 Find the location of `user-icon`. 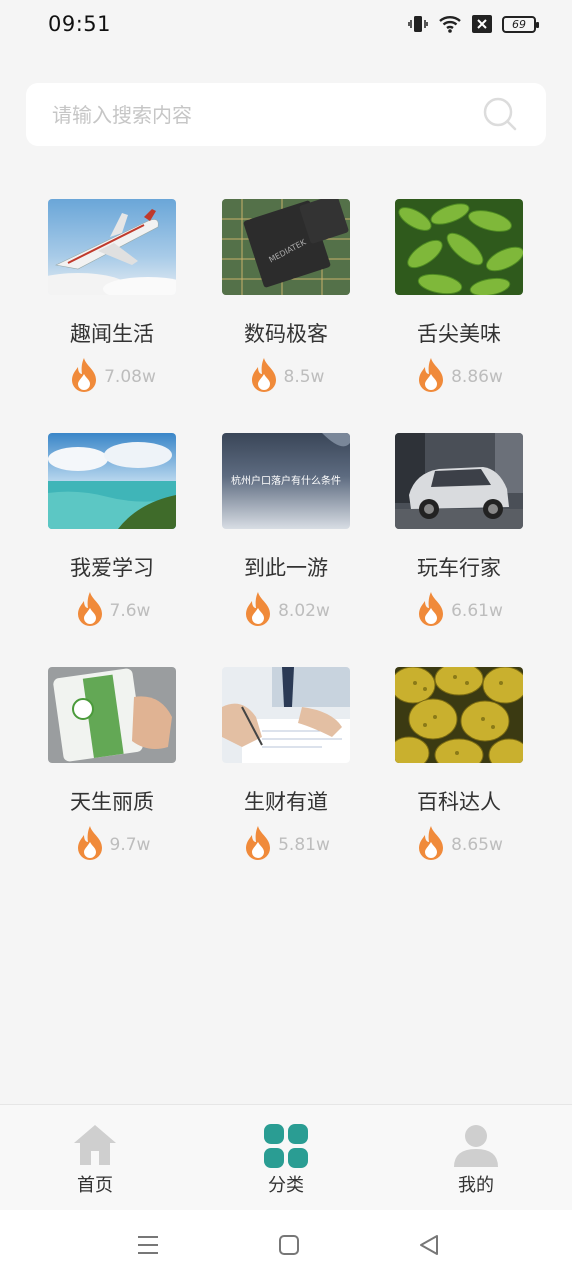

user-icon is located at coordinates (476, 1148).